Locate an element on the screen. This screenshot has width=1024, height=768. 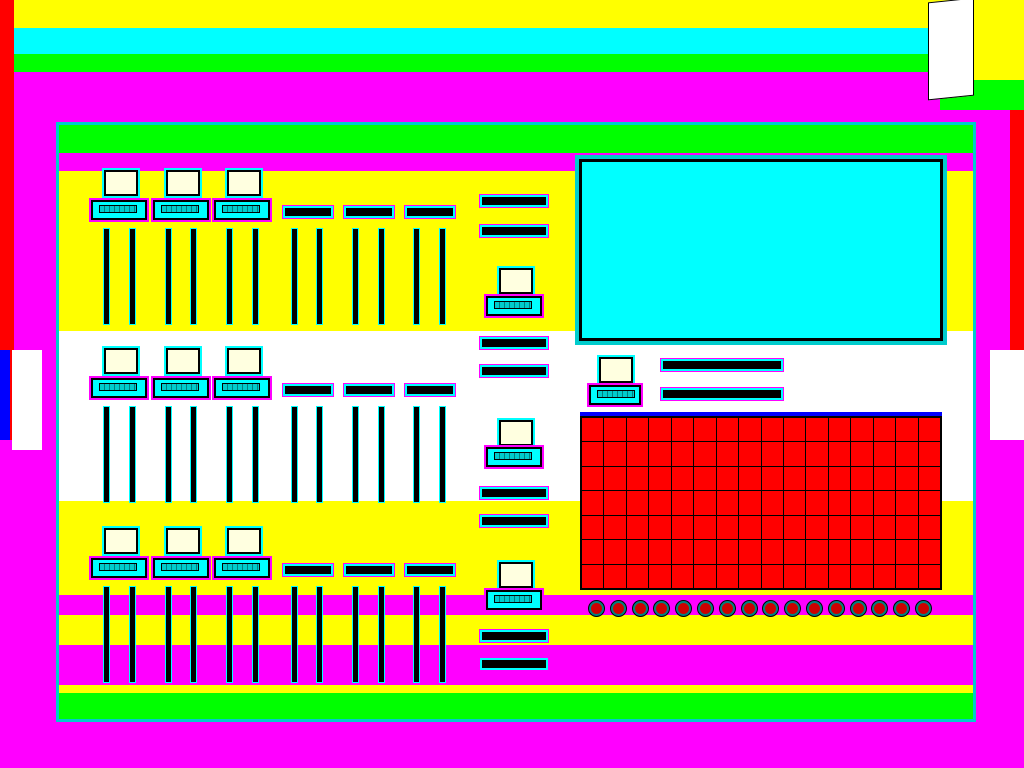
center-knob is located at coordinates (514, 457).